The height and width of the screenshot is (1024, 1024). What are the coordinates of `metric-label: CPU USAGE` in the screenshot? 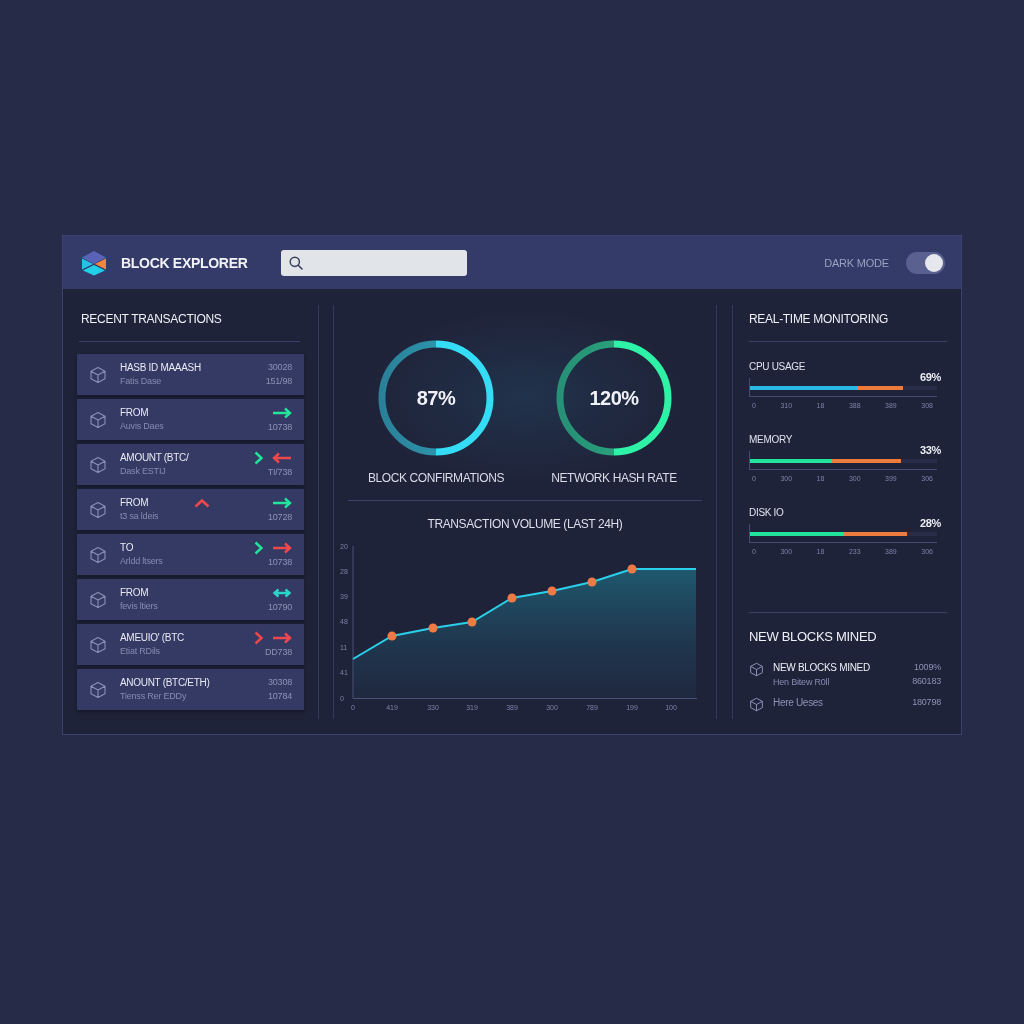 It's located at (777, 367).